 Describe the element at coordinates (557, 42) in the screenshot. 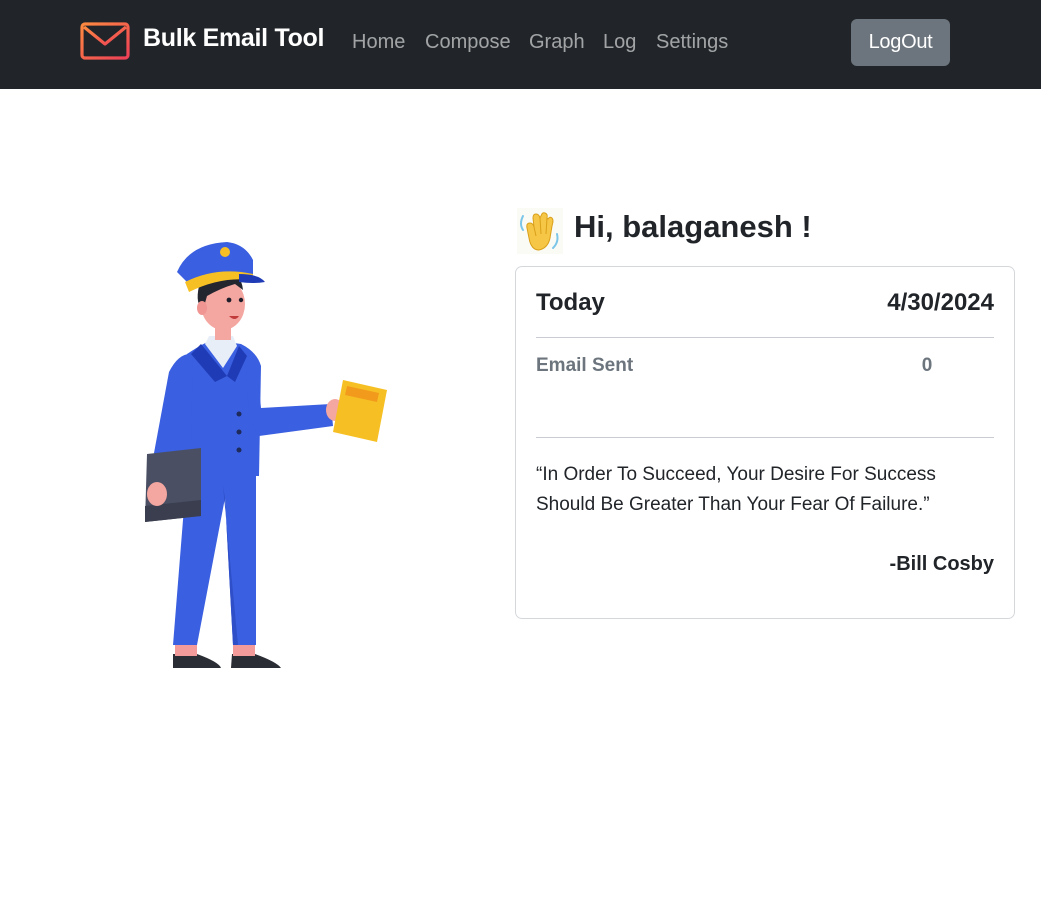

I see `nav-link-graph: Graph` at that location.